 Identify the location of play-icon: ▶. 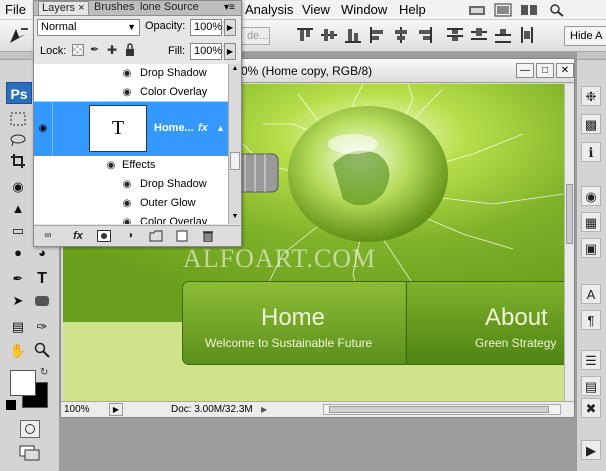
(591, 450).